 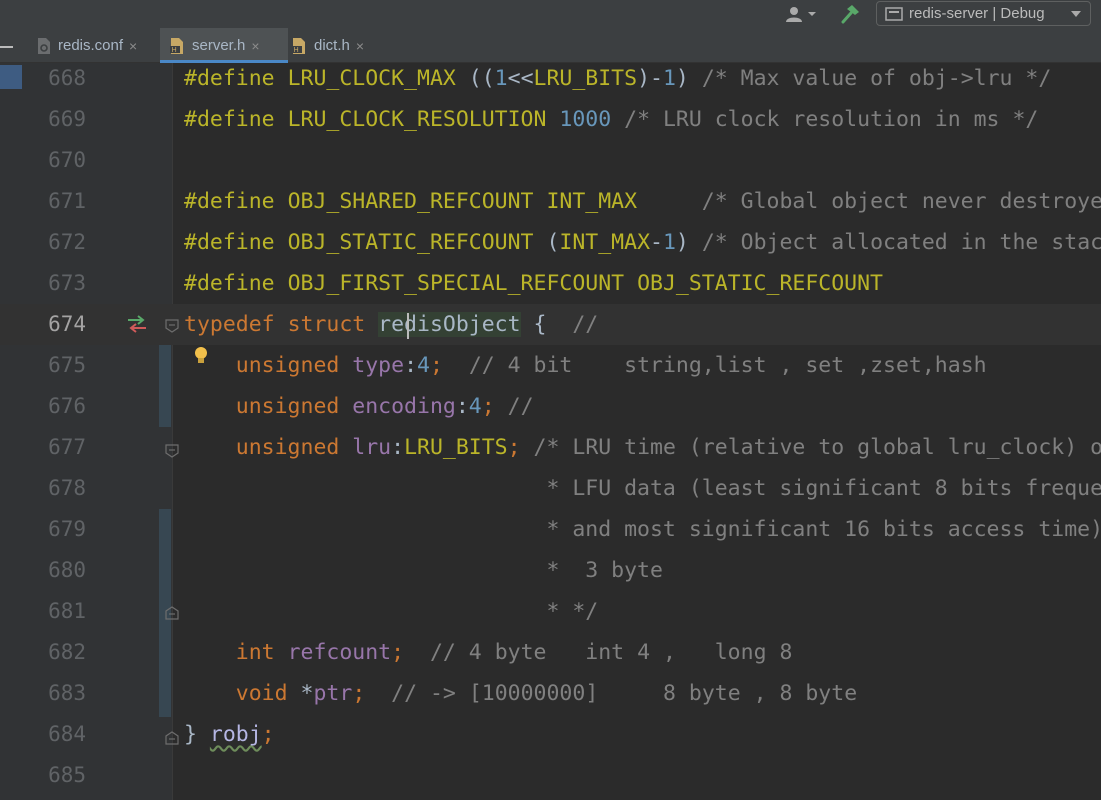 I want to click on chevron-down-icon, so click(x=1076, y=13).